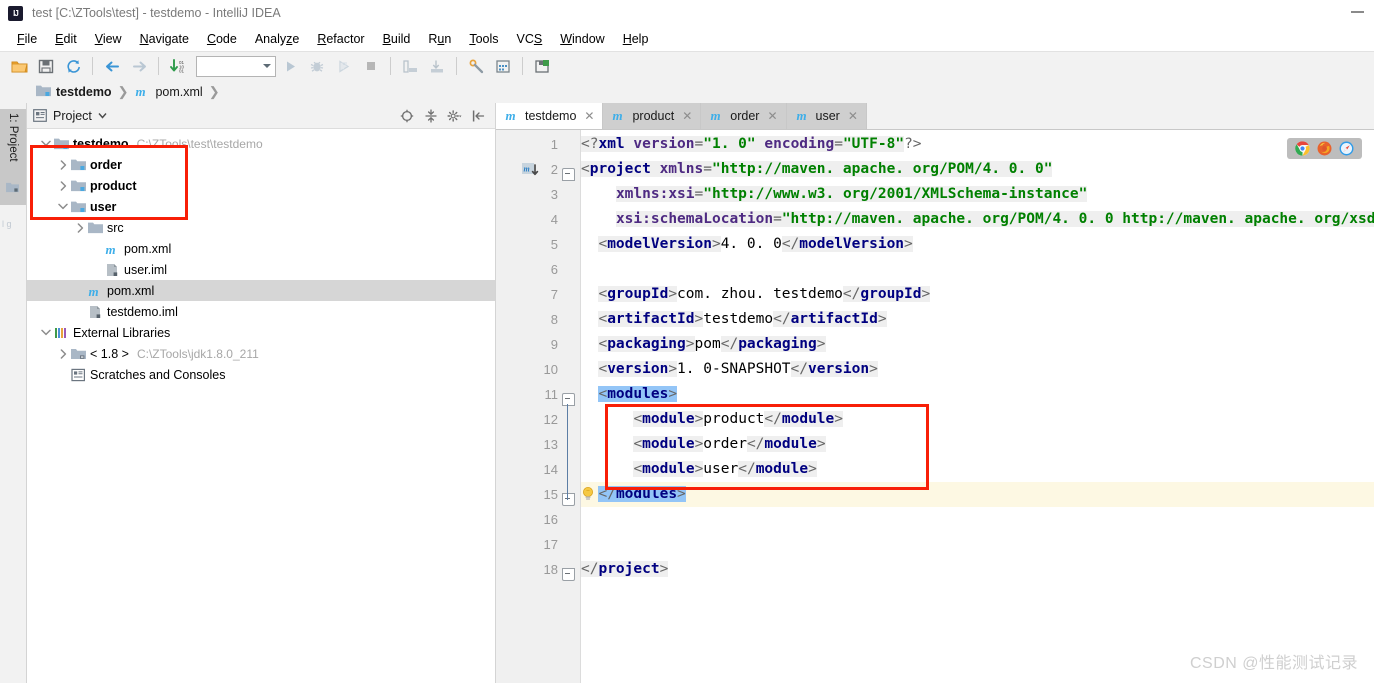 The height and width of the screenshot is (683, 1374). What do you see at coordinates (171, 92) in the screenshot?
I see `breadcrumb-item-pom-xml: m pom.xml` at bounding box center [171, 92].